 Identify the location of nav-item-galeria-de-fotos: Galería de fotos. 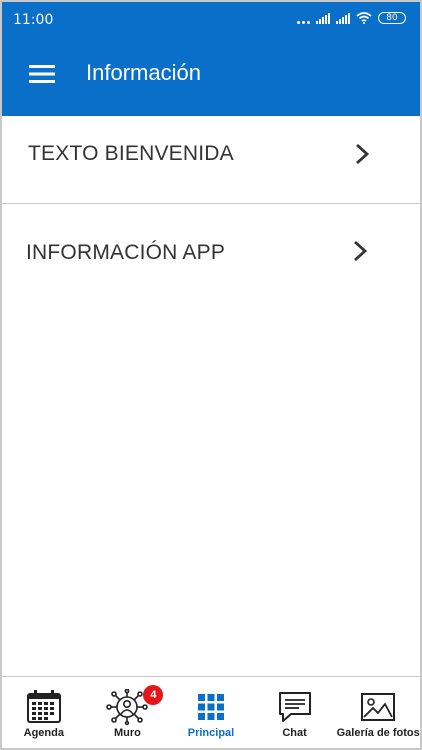
(378, 712).